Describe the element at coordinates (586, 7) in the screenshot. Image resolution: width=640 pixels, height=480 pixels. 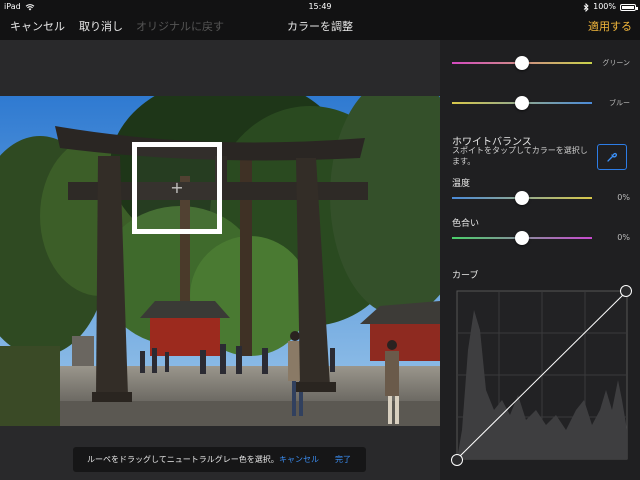
I see `bluetooth-icon` at that location.